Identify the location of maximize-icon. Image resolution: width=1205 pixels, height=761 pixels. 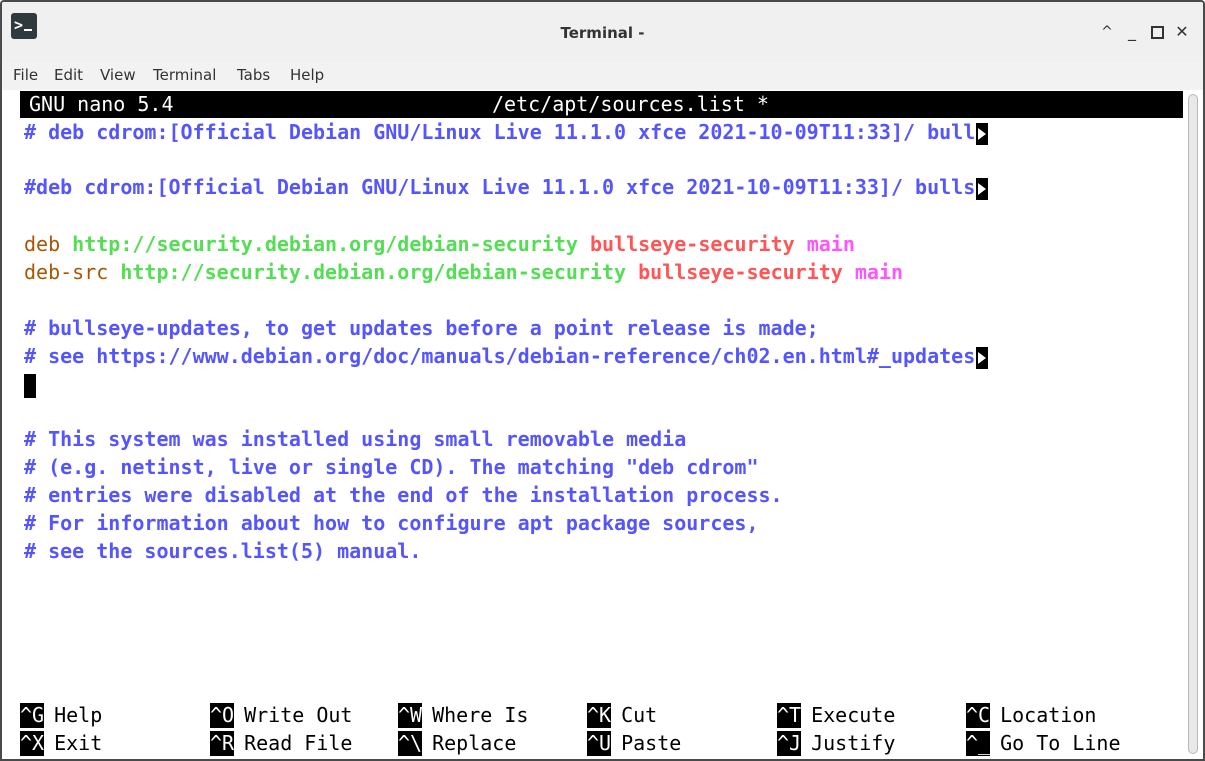
(1157, 32).